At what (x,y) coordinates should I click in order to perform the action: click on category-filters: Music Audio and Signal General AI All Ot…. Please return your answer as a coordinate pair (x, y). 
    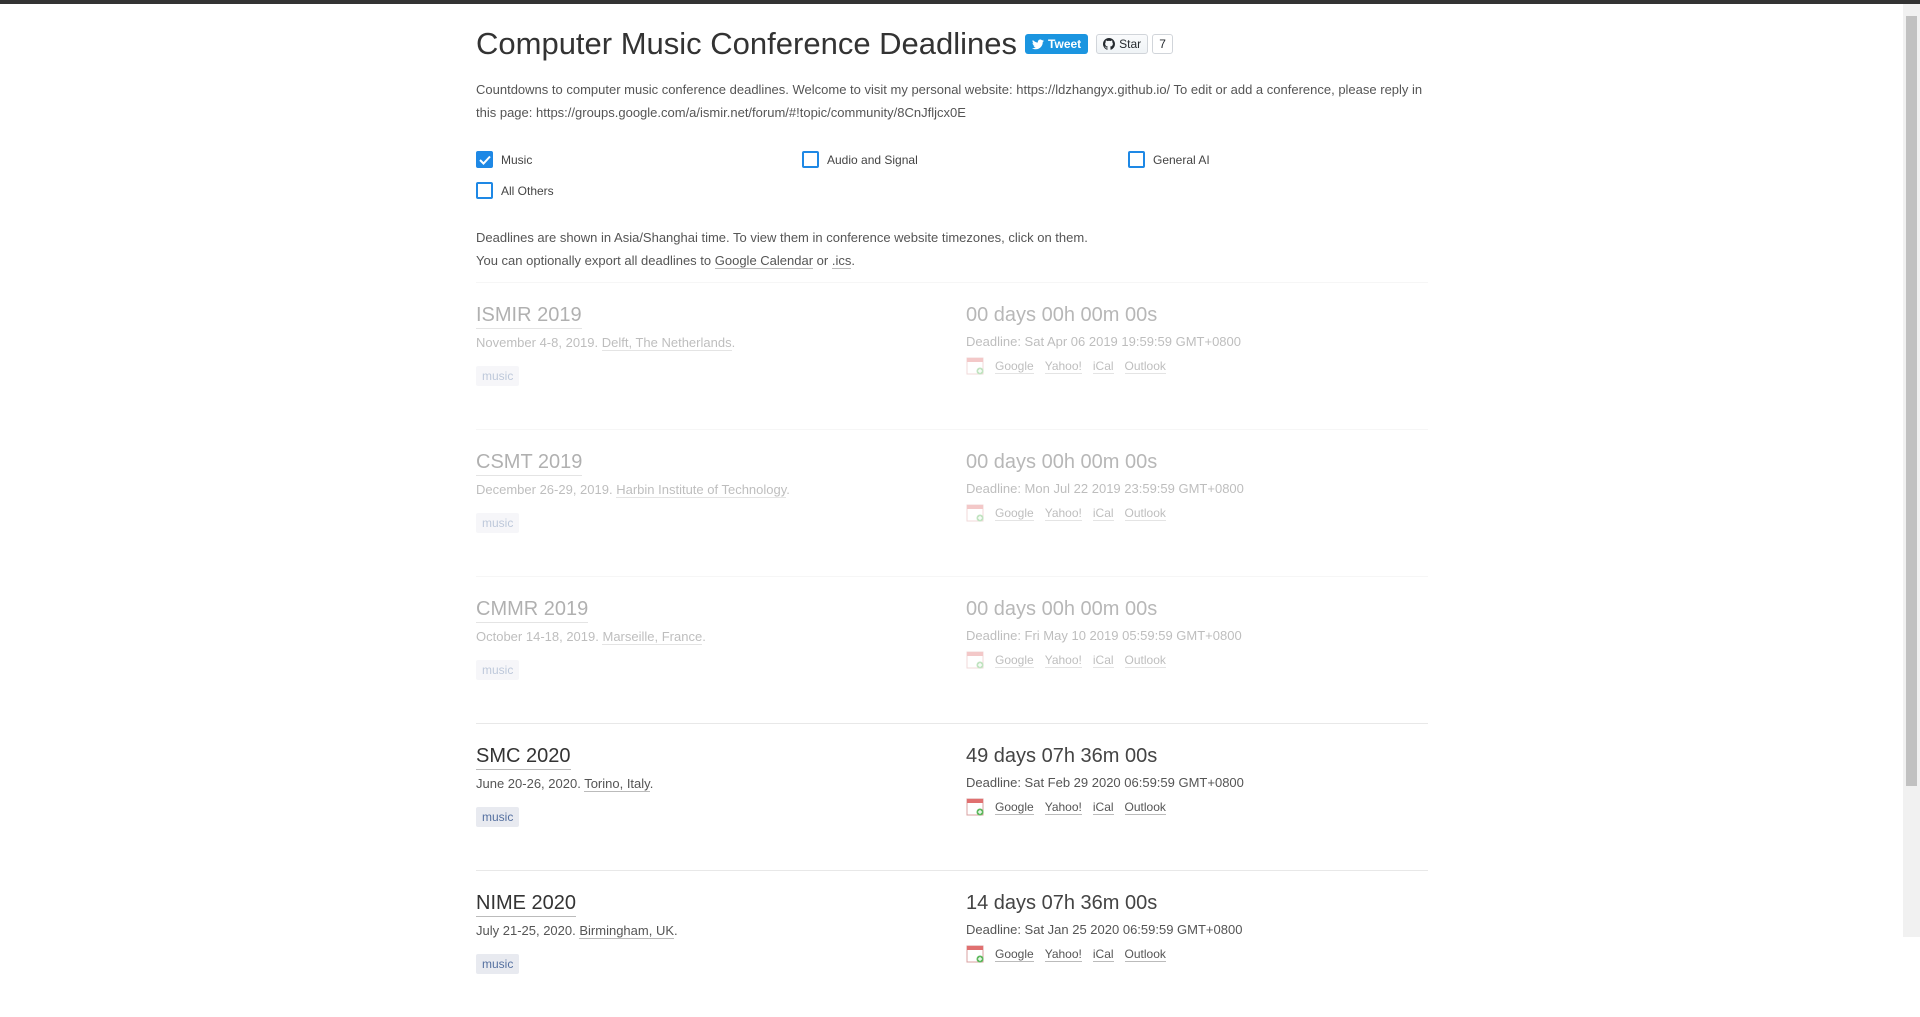
    Looking at the image, I should click on (952, 175).